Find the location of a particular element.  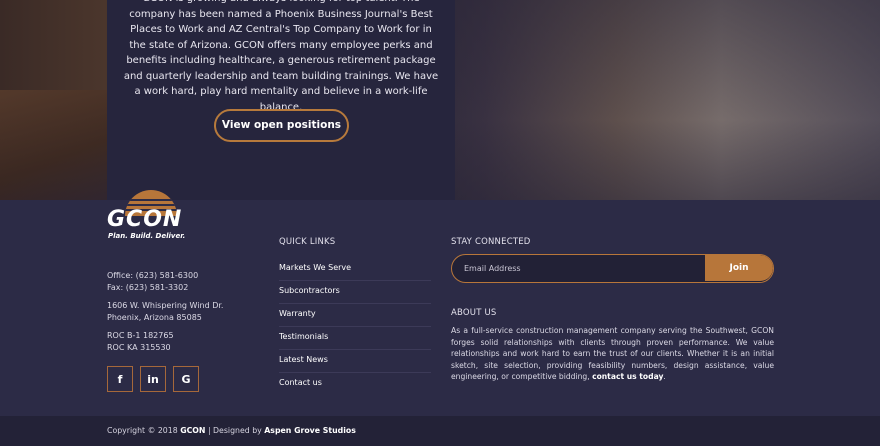

contact-us-today-link: contact us today is located at coordinates (627, 376).